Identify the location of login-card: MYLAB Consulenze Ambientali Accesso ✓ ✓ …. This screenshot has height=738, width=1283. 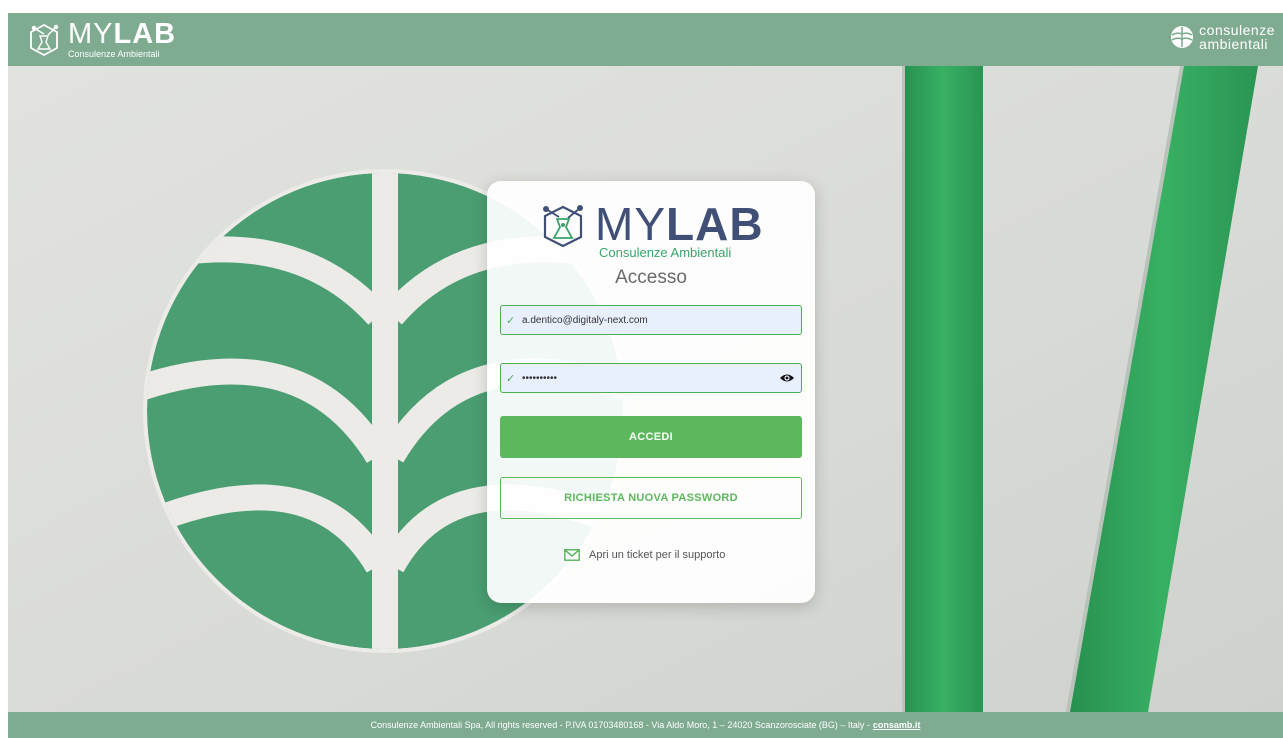
(651, 392).